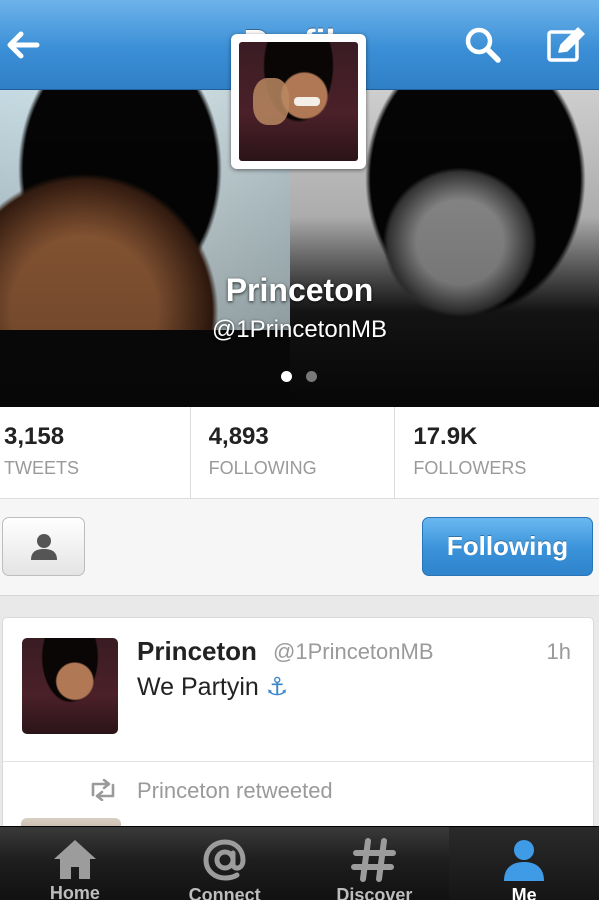 The height and width of the screenshot is (900, 599). I want to click on tab-connect: Connect, so click(225, 863).